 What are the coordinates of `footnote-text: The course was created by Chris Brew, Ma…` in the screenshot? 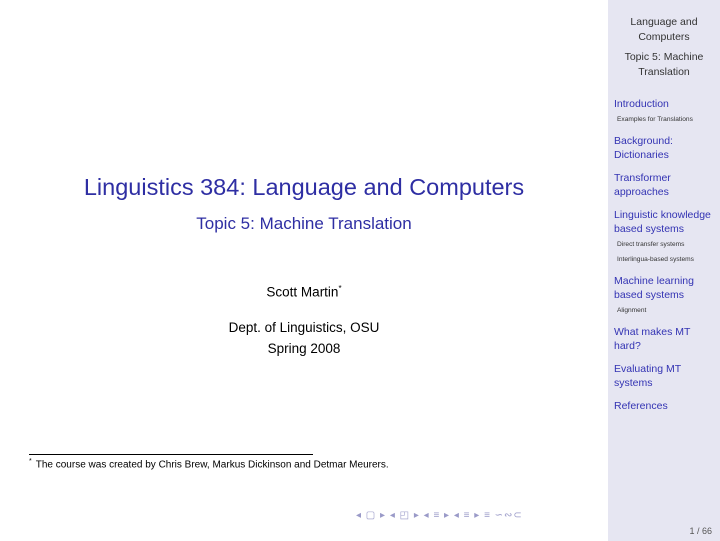 It's located at (212, 465).